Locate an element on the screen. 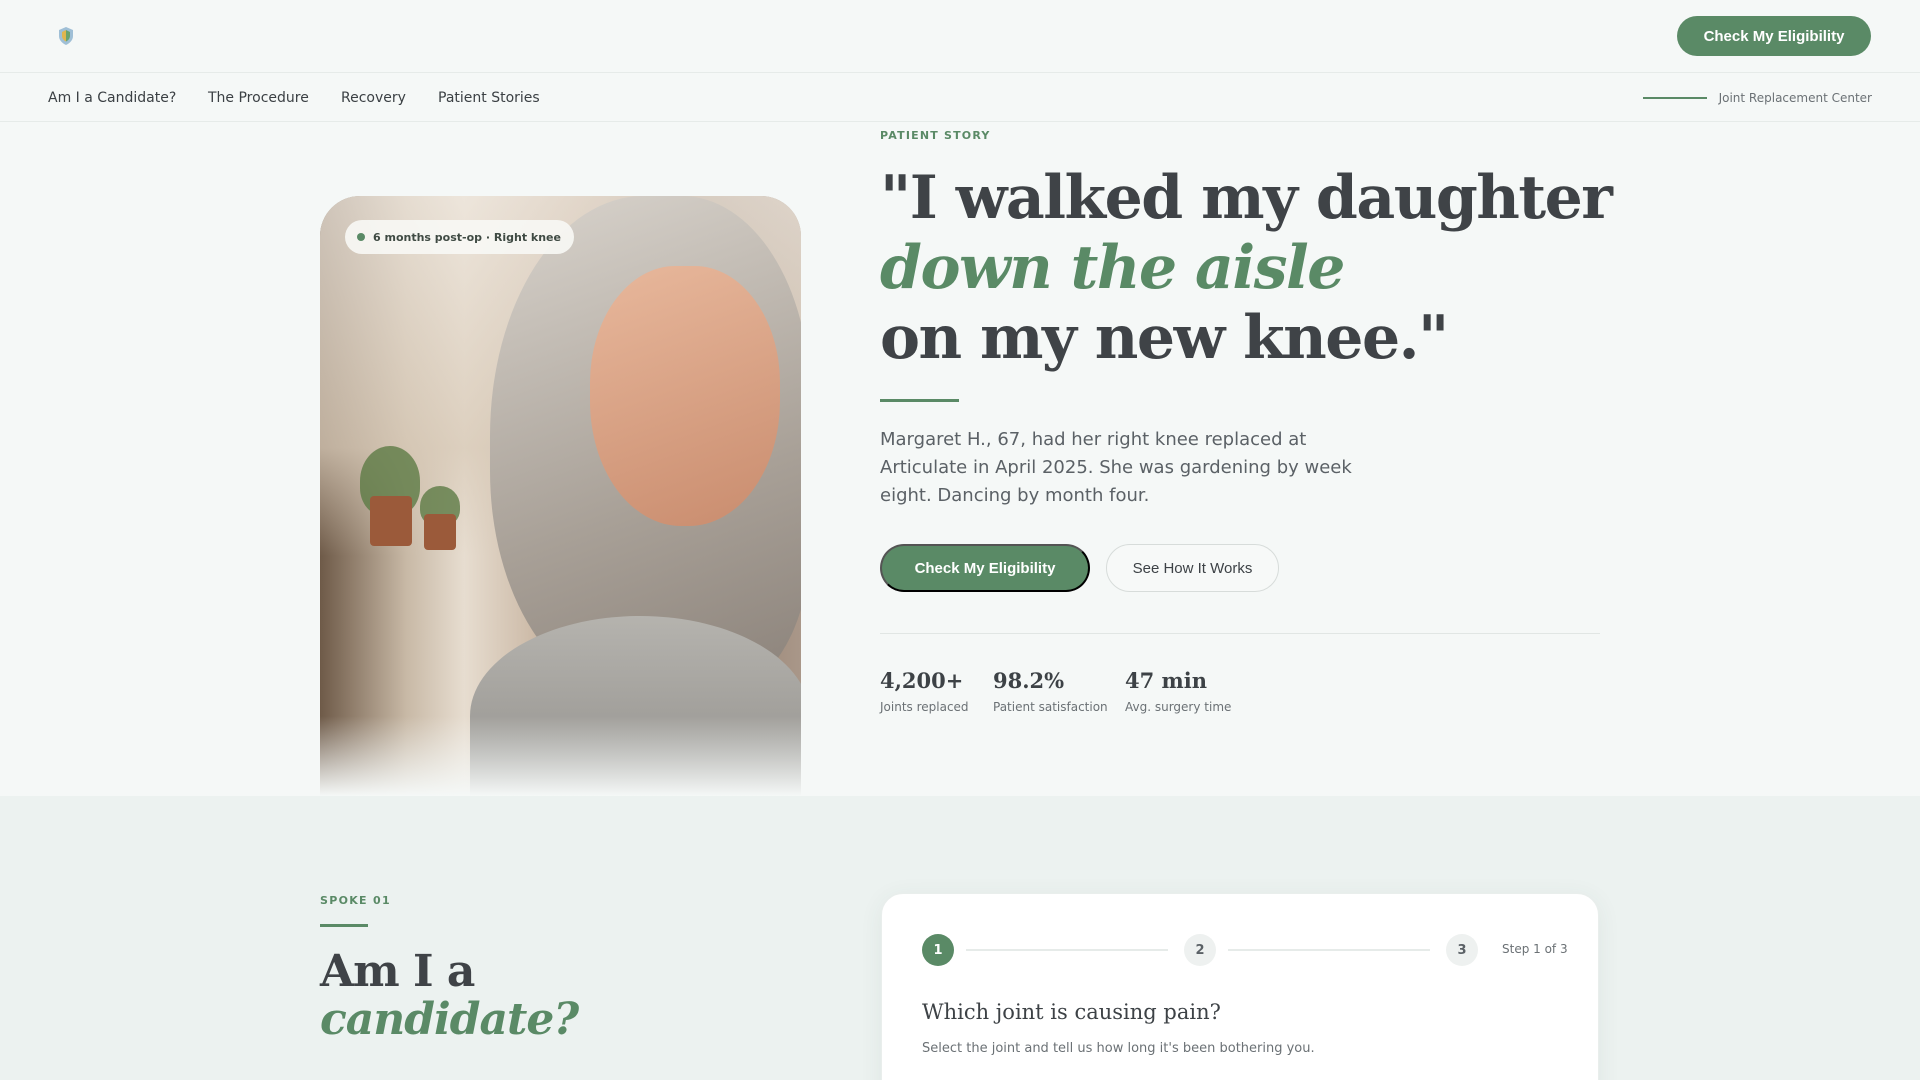  stats-divider is located at coordinates (1240, 633).